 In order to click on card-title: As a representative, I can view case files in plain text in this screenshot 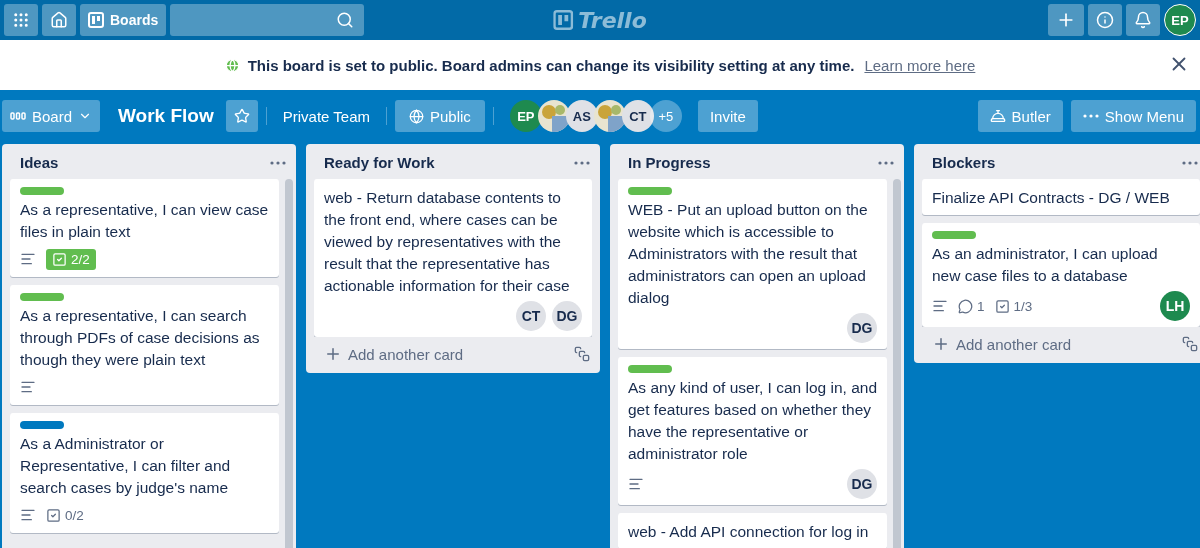, I will do `click(144, 221)`.